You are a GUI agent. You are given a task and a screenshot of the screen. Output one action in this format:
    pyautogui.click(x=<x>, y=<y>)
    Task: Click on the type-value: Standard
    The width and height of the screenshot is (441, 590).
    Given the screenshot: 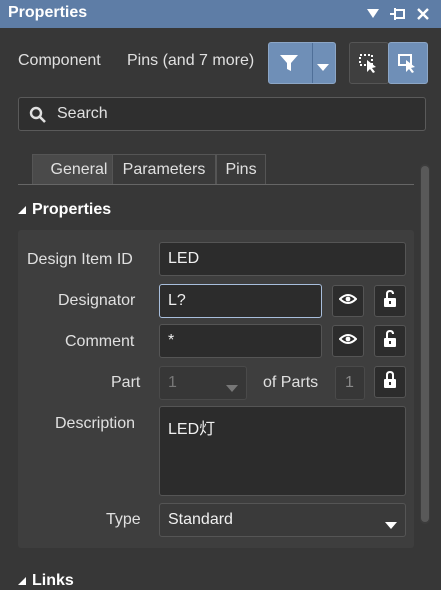 What is the action you would take?
    pyautogui.click(x=200, y=519)
    